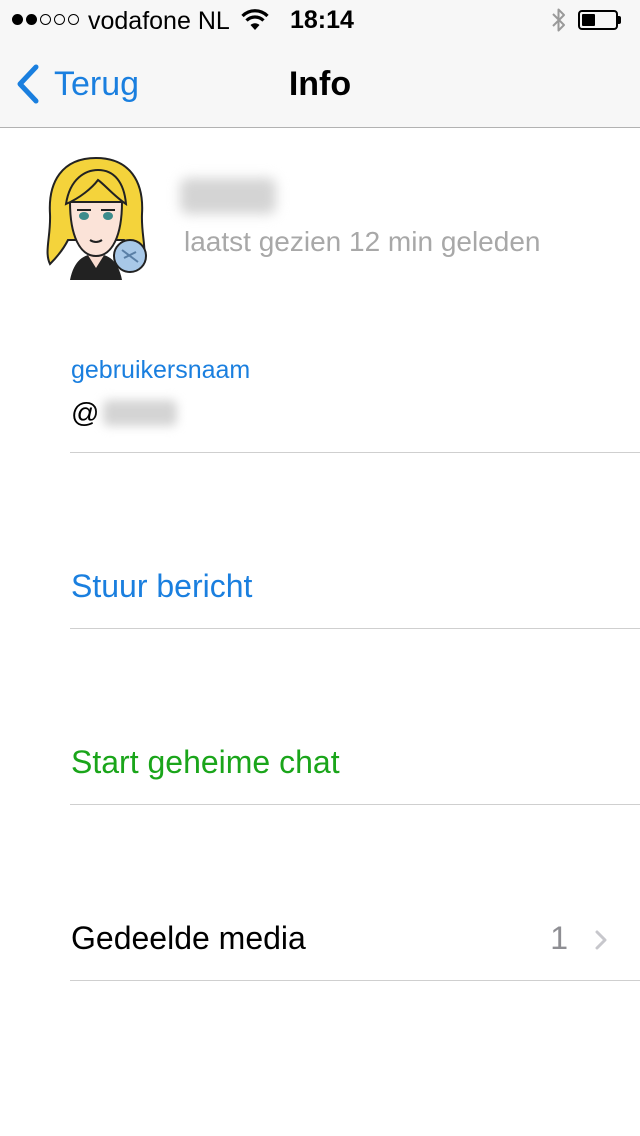 The image size is (640, 1136). I want to click on send-message-button: Stuur bericht, so click(161, 586).